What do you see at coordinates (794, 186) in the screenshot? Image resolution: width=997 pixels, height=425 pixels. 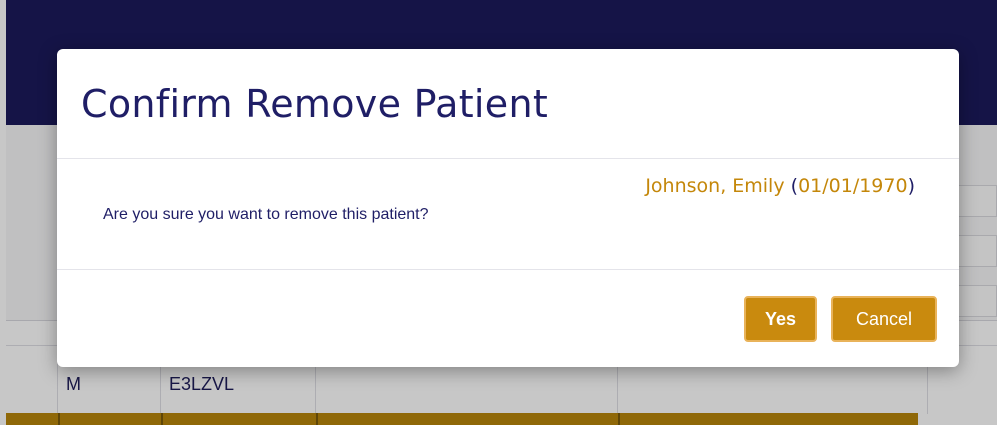 I see `open-paren: (` at bounding box center [794, 186].